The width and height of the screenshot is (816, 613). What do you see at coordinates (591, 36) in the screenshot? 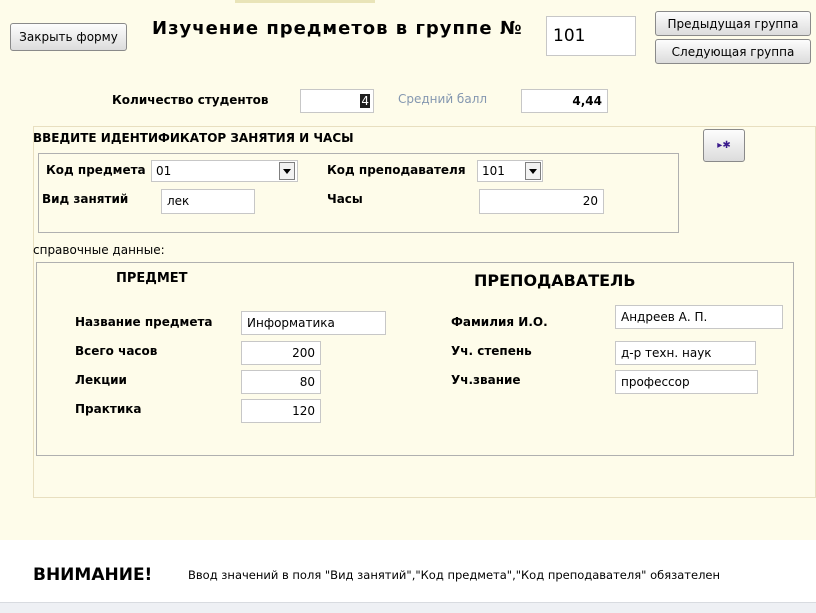
I see `group-number-field: 101` at bounding box center [591, 36].